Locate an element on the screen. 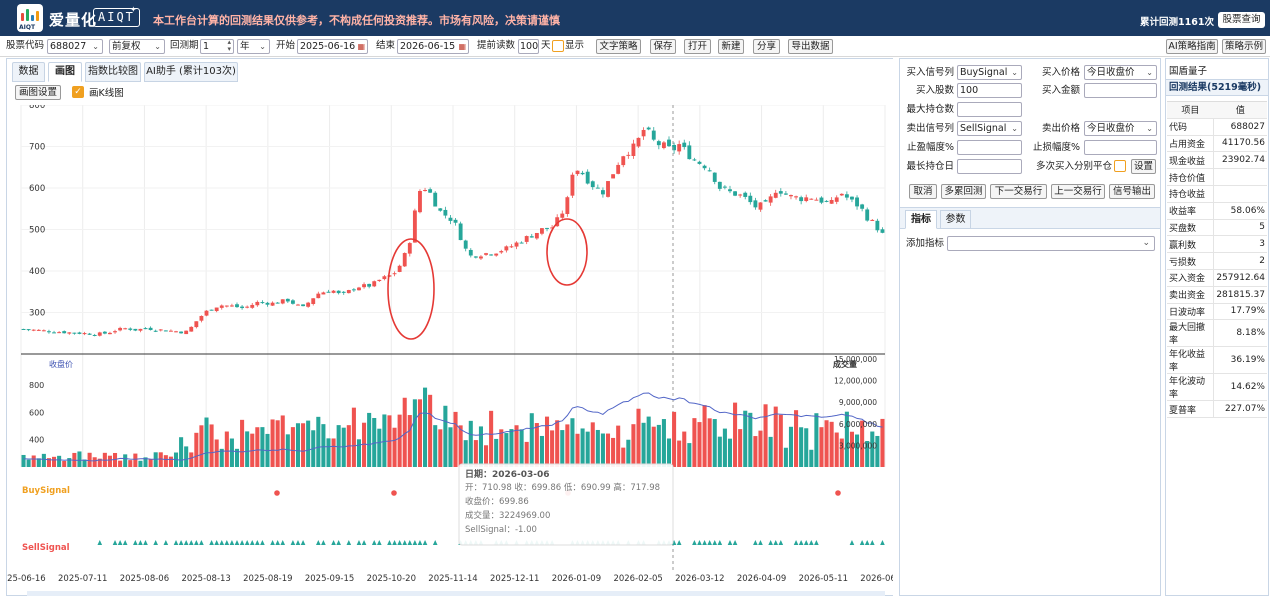  signal-output-button: 信号输出 is located at coordinates (1132, 191).